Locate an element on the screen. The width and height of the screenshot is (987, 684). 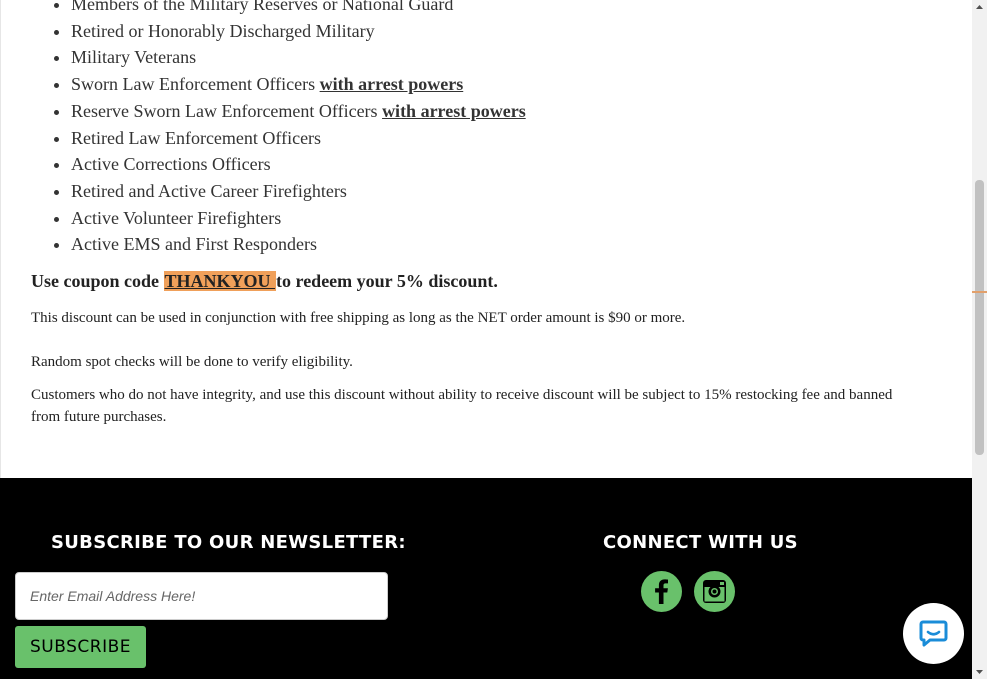
eligibility-item: Retired and Active Career Firefighters is located at coordinates (298, 191).